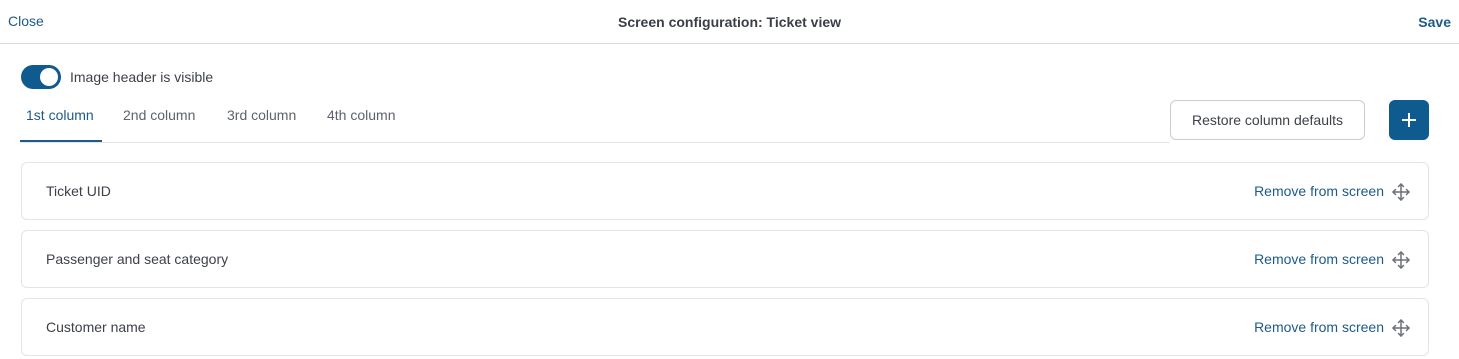 The image size is (1459, 359). What do you see at coordinates (49, 77) in the screenshot?
I see `toggle-knob` at bounding box center [49, 77].